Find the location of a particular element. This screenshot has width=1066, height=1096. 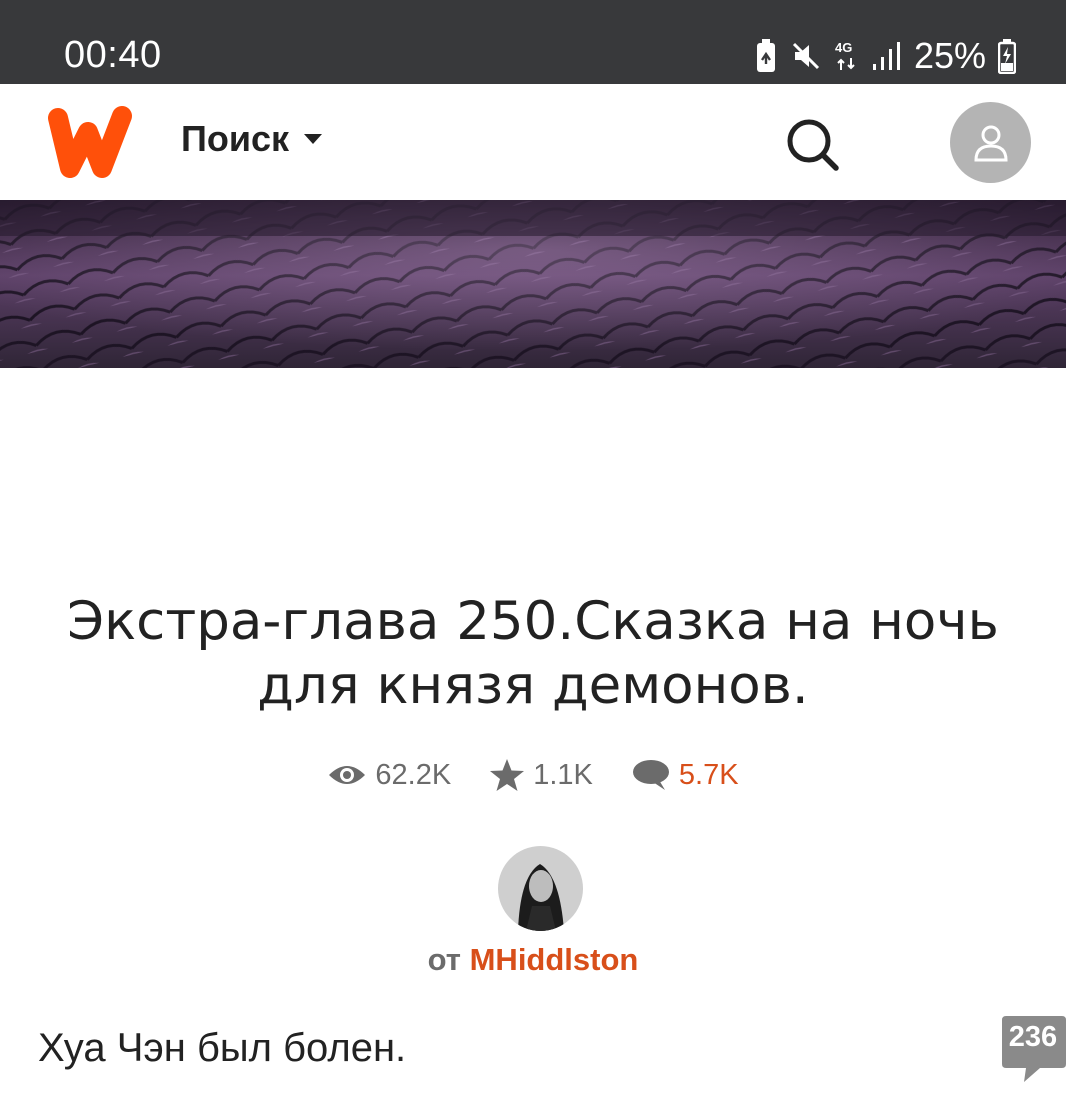

signal-icon is located at coordinates (886, 56).